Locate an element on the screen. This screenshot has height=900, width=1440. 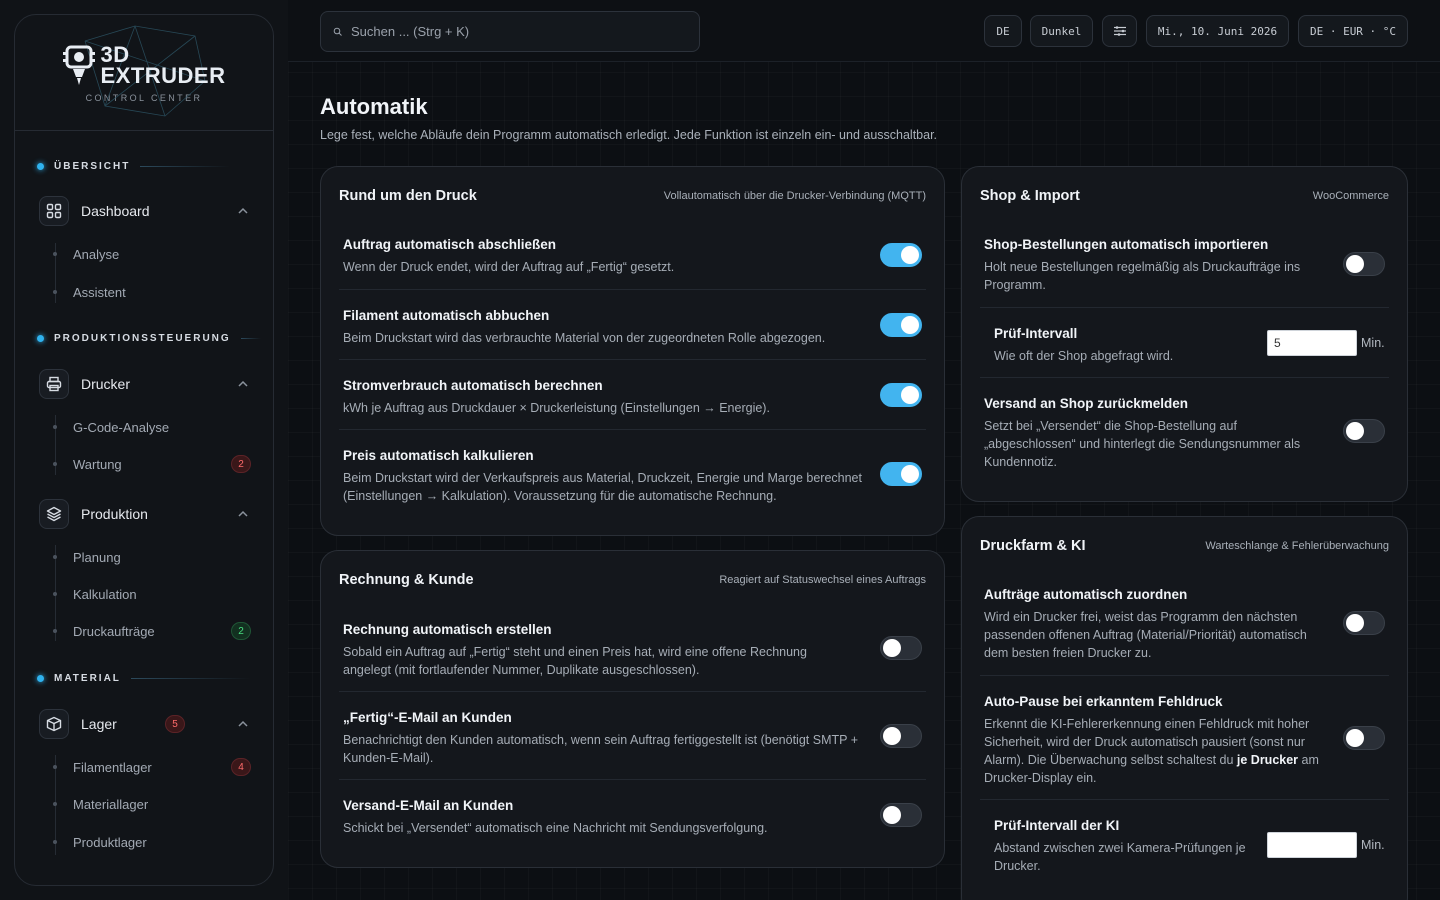
toggle-auto-pause is located at coordinates (1364, 738).